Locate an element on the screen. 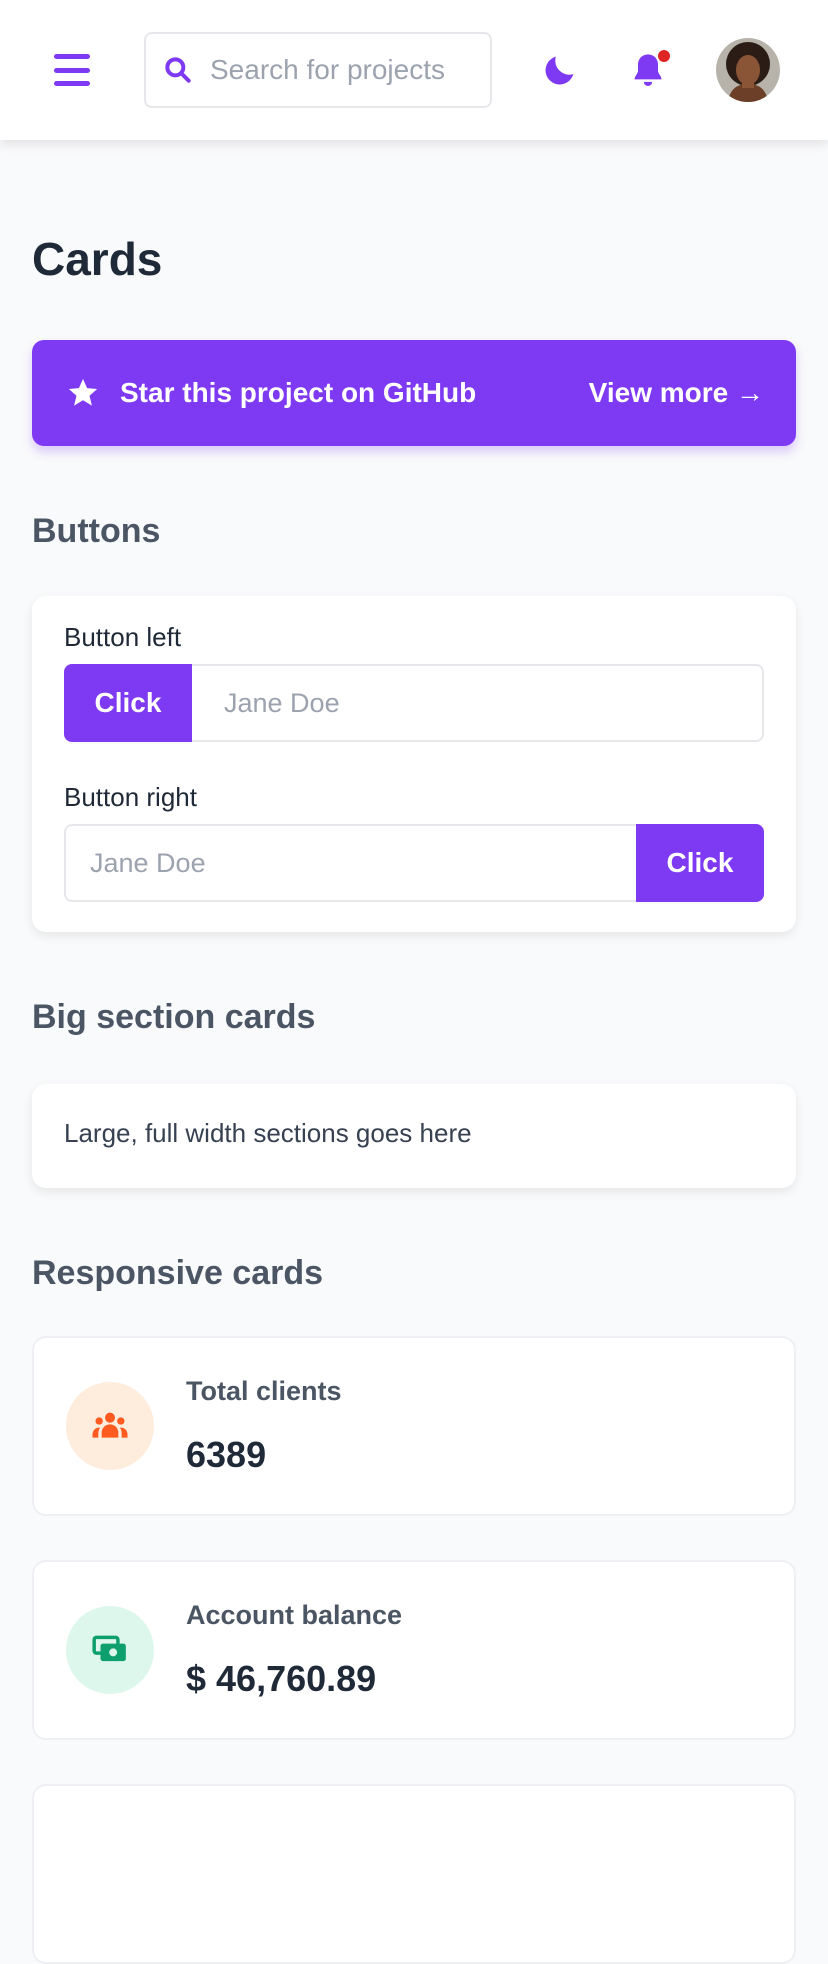 This screenshot has height=1964, width=828. search-box is located at coordinates (318, 70).